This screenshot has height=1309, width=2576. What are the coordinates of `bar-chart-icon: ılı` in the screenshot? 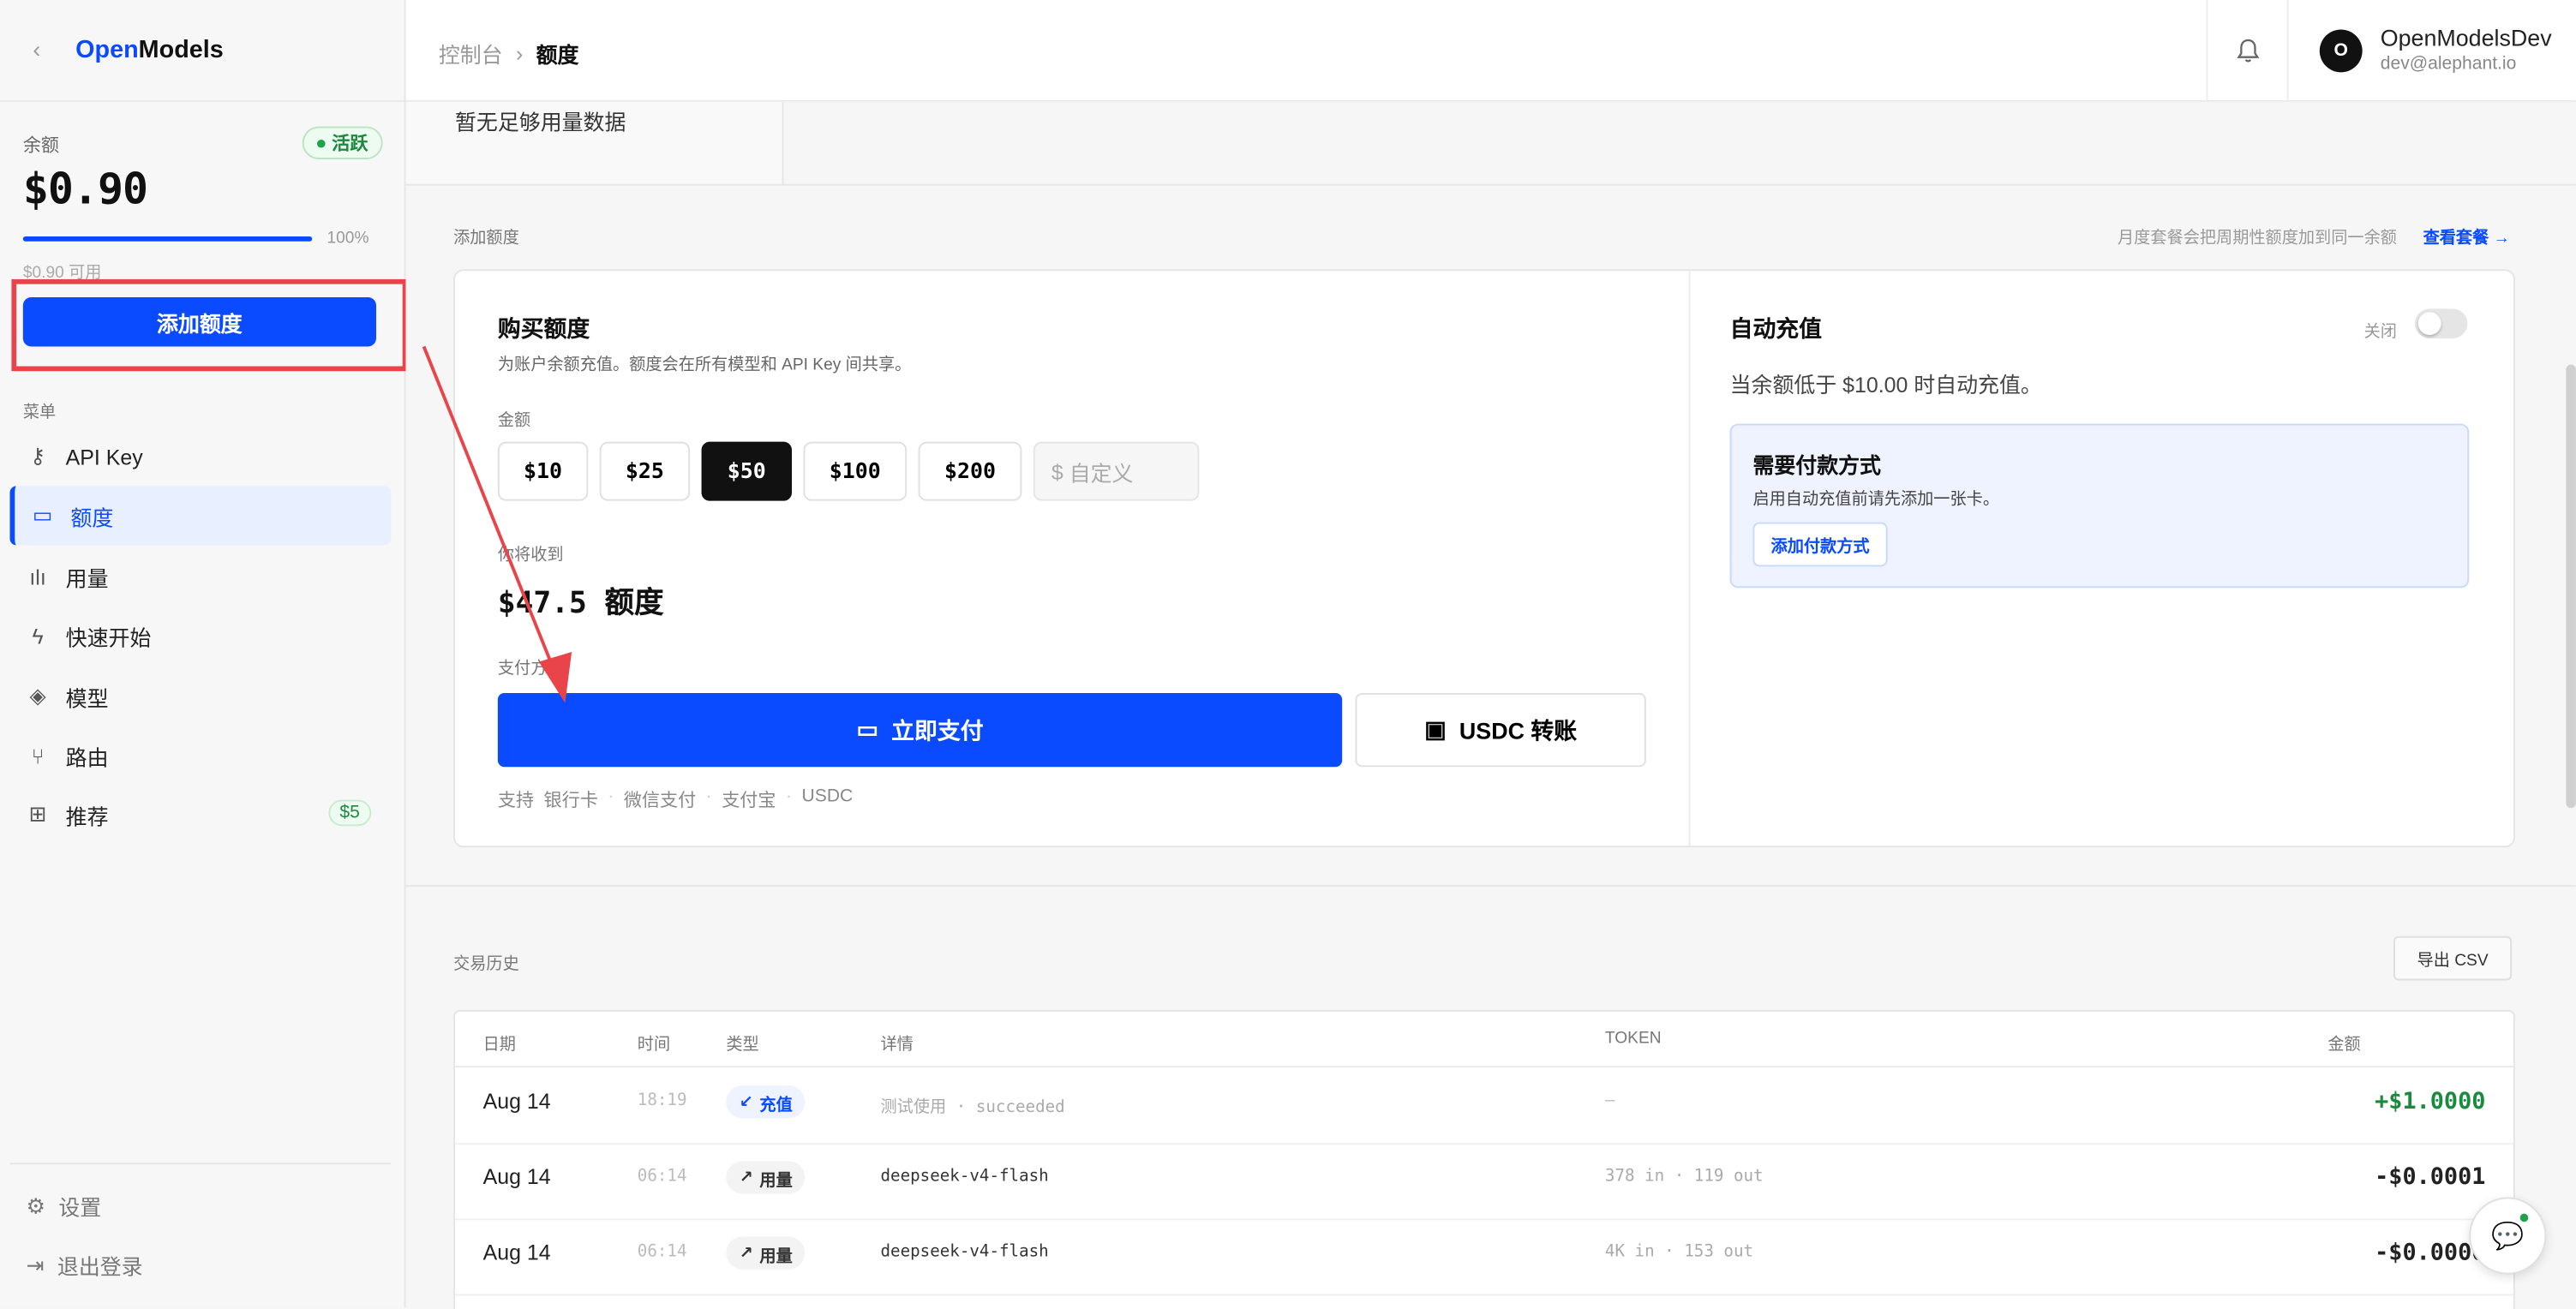 It's located at (37, 576).